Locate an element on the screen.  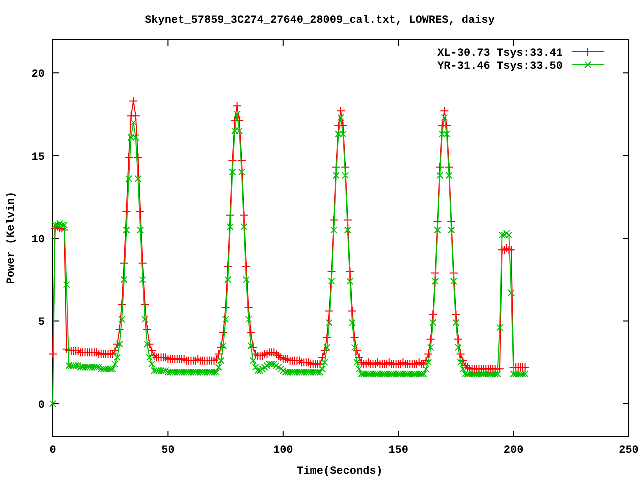
legend-label: XL-30.73 Tsys:33.41 is located at coordinates (500, 54).